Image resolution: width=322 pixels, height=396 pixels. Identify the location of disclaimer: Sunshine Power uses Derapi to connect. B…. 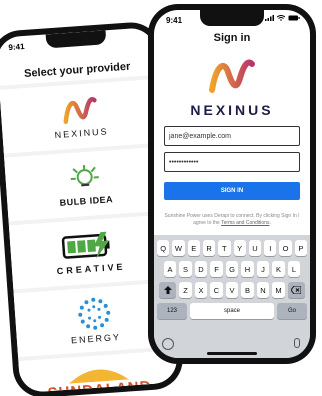
(232, 219).